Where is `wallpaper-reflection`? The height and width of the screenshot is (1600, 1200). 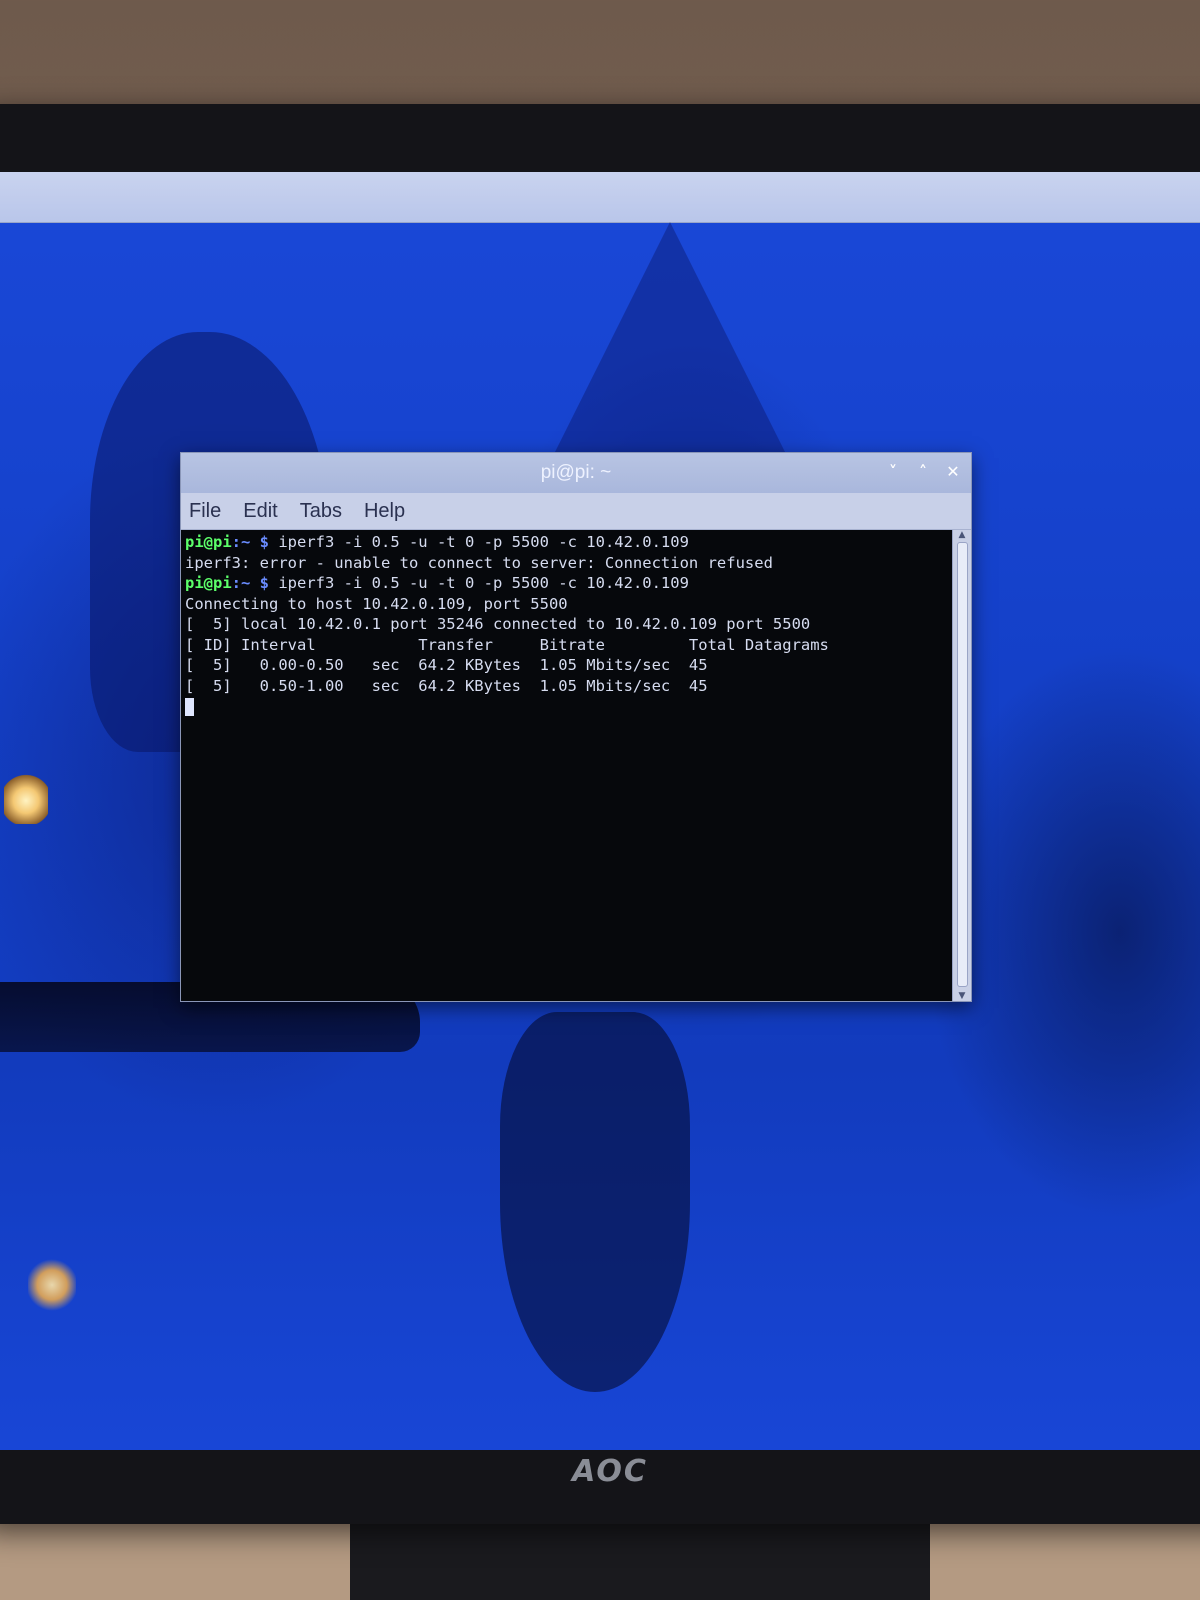
wallpaper-reflection is located at coordinates (595, 1202).